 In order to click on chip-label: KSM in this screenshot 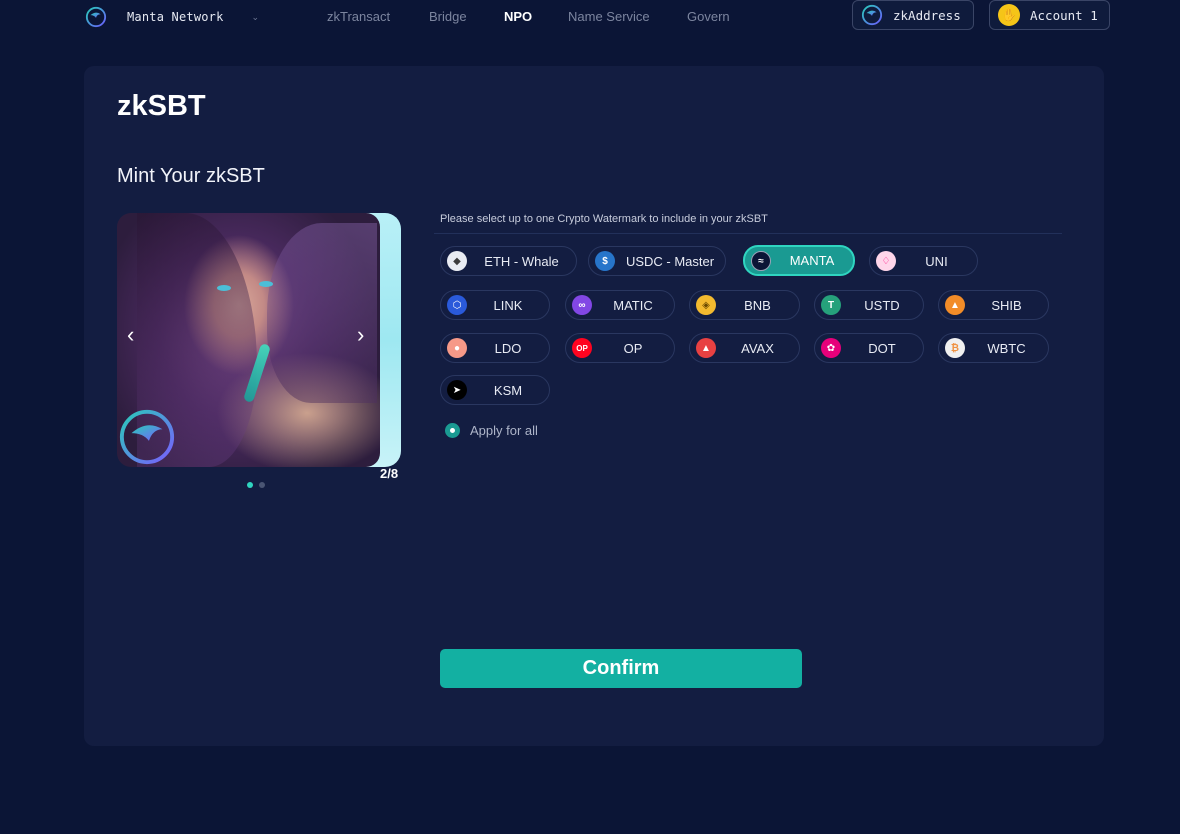, I will do `click(508, 390)`.